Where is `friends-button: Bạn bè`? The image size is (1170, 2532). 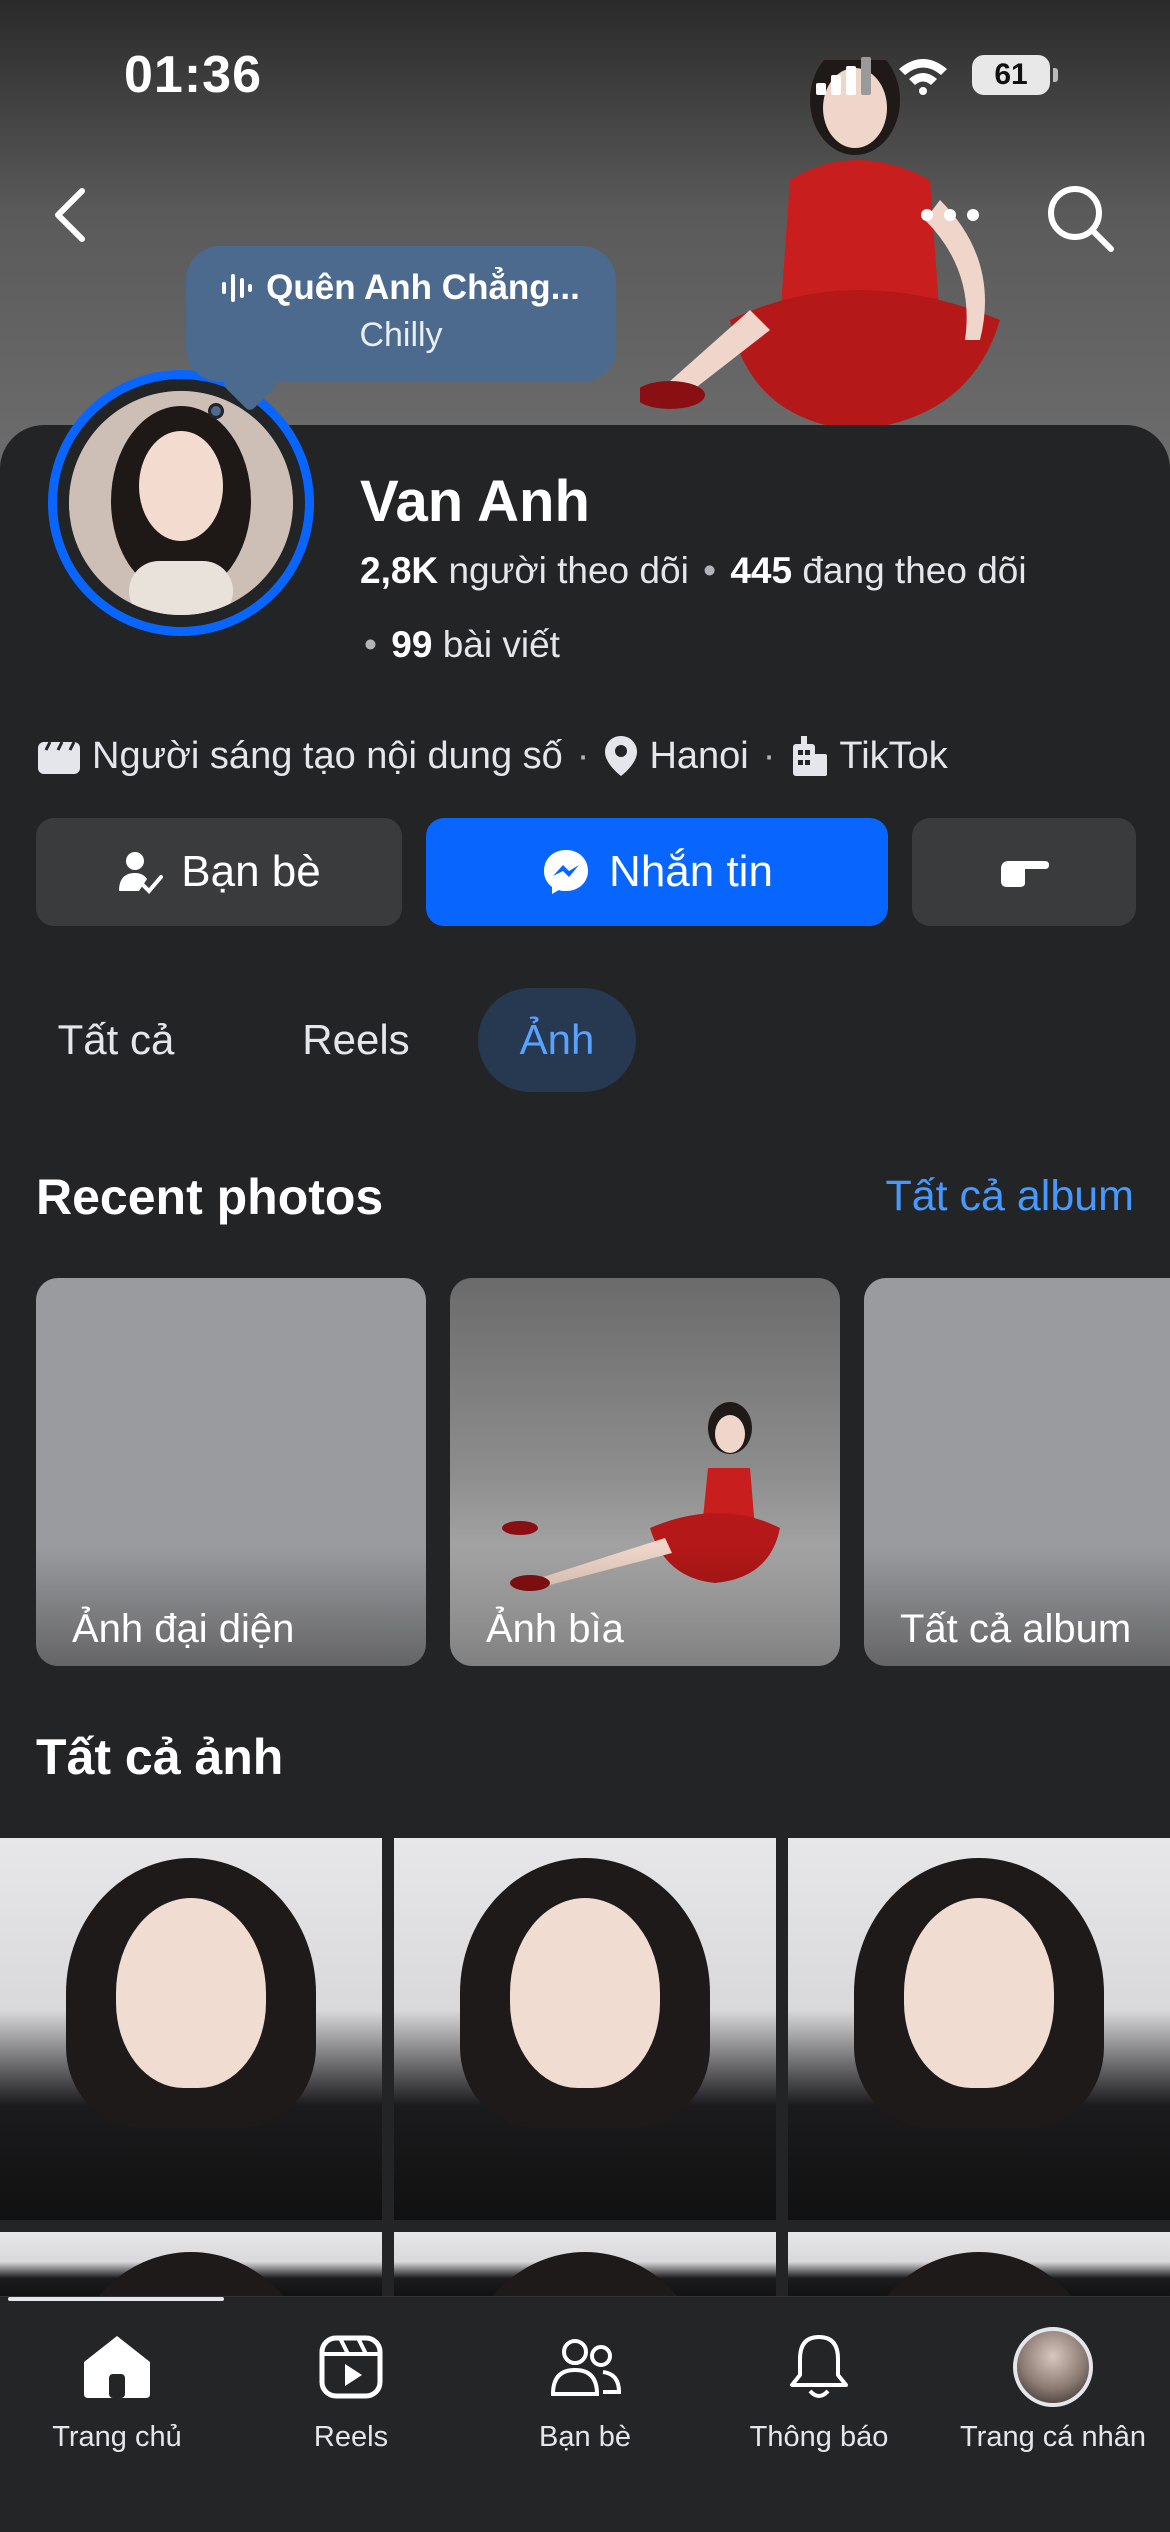
friends-button: Bạn bè is located at coordinates (219, 872).